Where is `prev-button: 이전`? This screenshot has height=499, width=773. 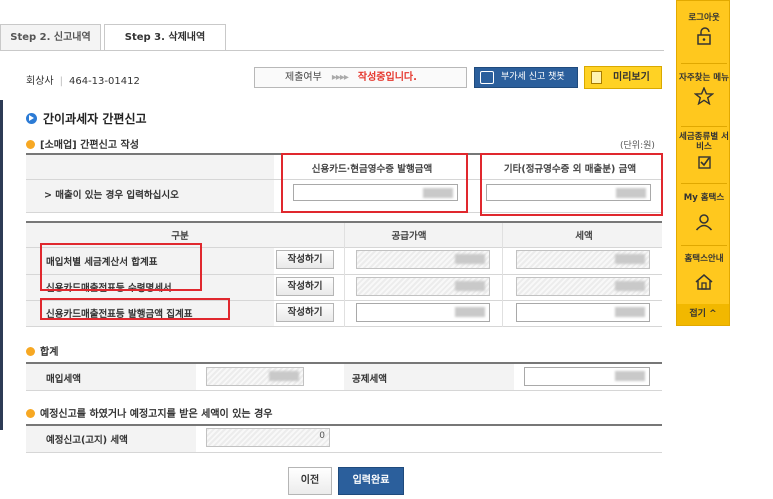 prev-button: 이전 is located at coordinates (310, 481).